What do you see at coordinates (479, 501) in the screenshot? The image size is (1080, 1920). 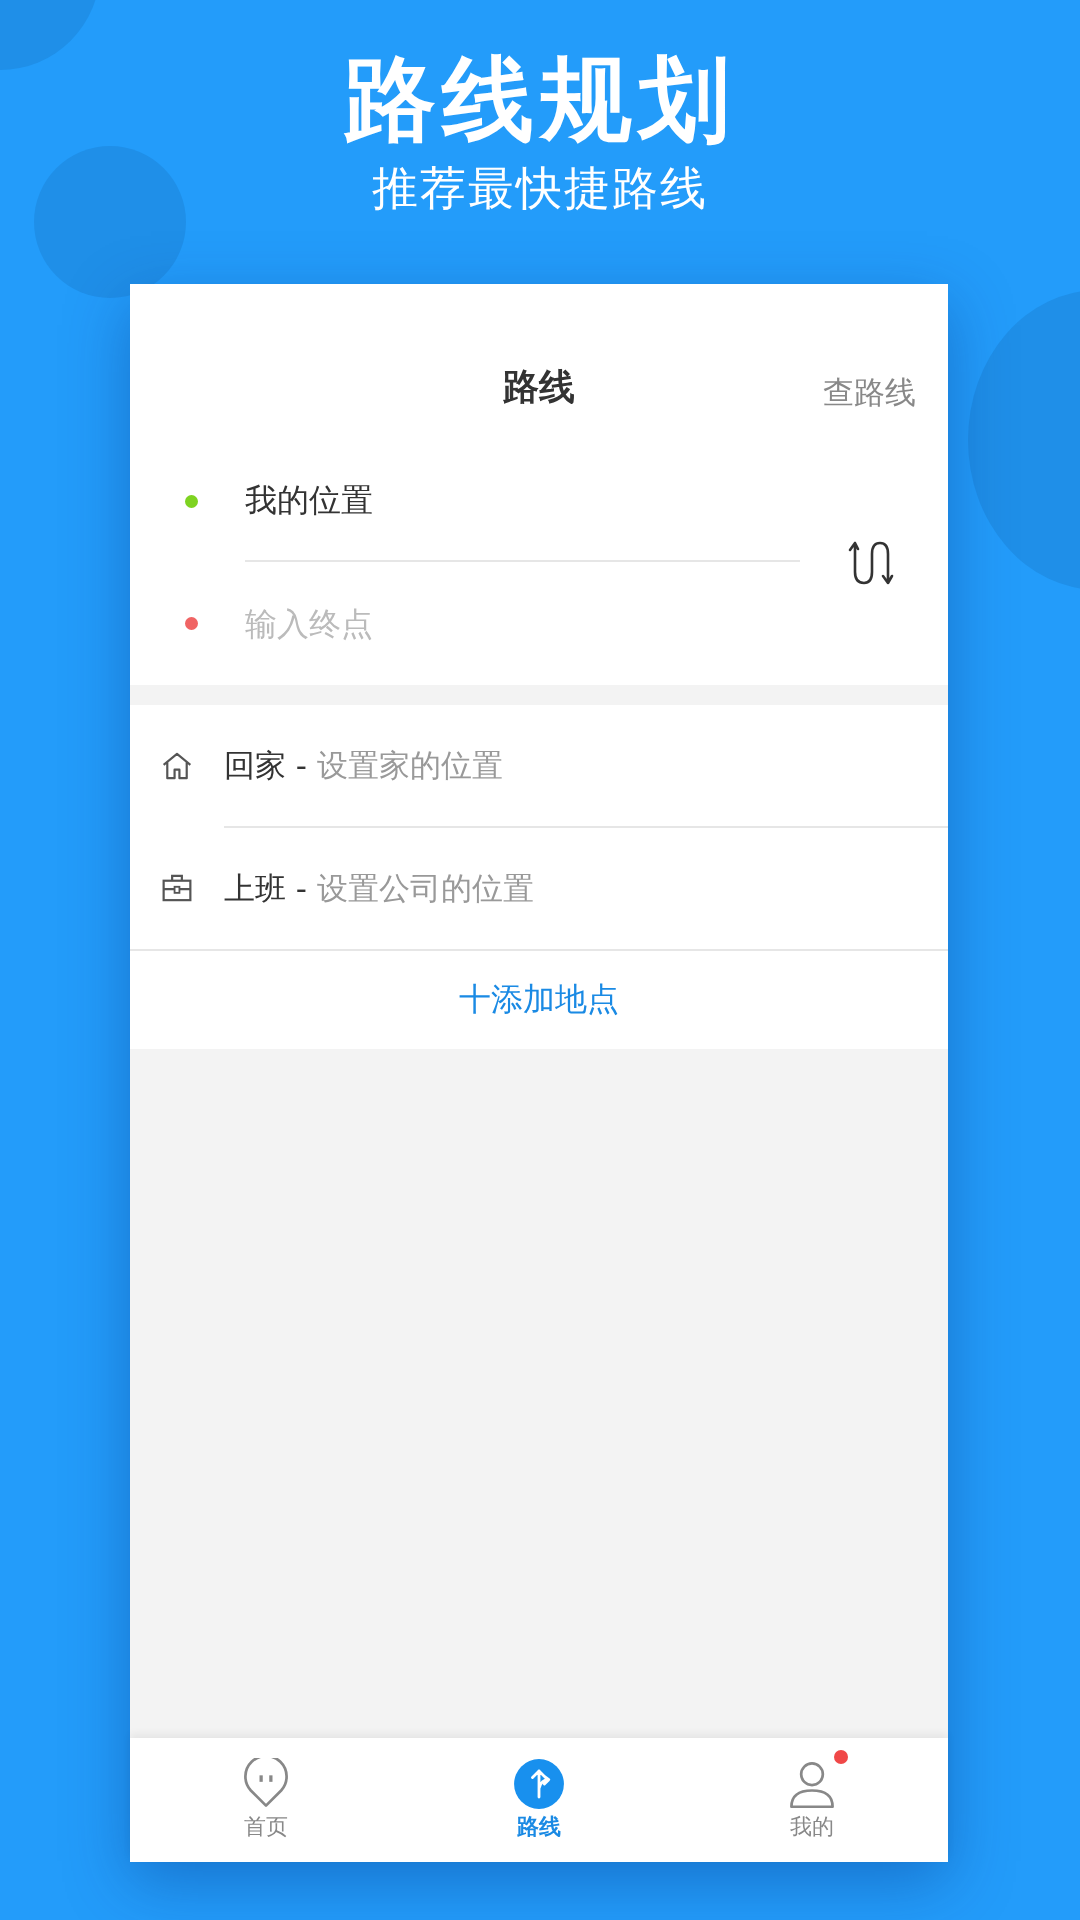 I see `origin-field: 我的位置` at bounding box center [479, 501].